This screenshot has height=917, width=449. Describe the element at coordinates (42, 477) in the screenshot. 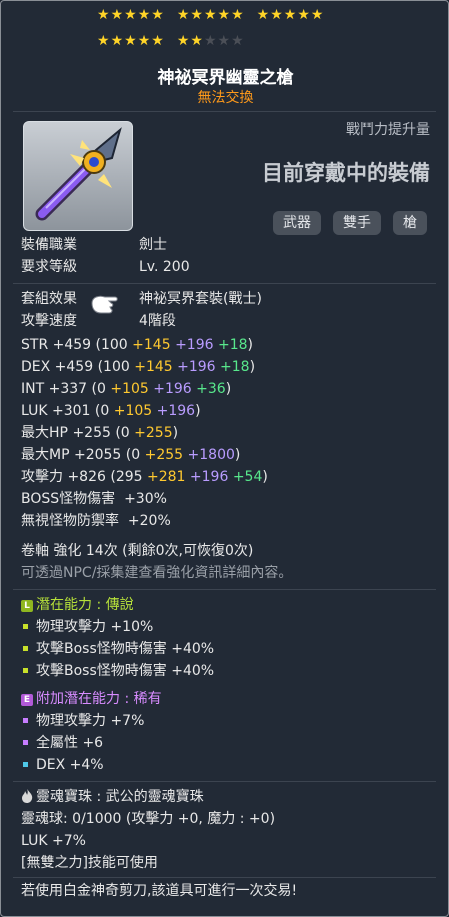

I see `stat-name: 攻擊力` at that location.